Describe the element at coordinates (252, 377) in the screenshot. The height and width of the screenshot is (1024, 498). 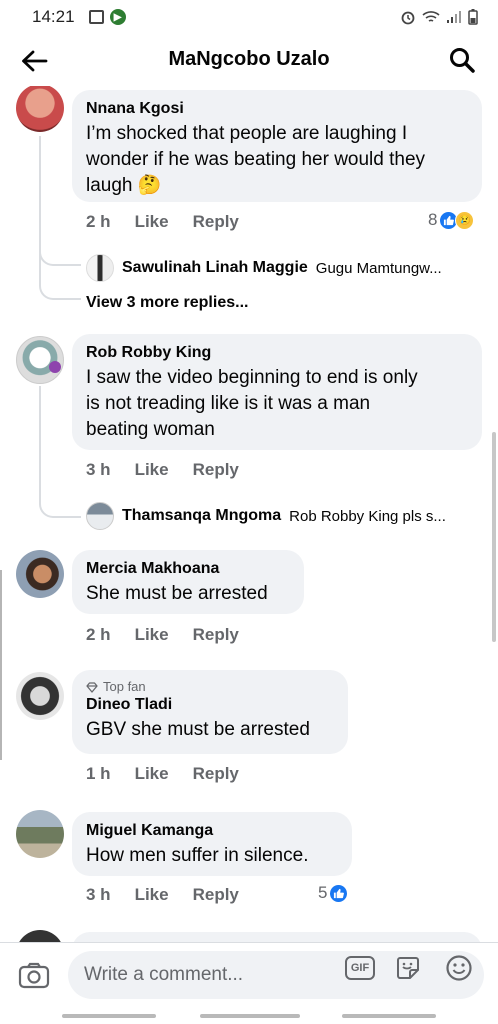
I see `comment-text-line: I saw the video beginning to end is only` at that location.